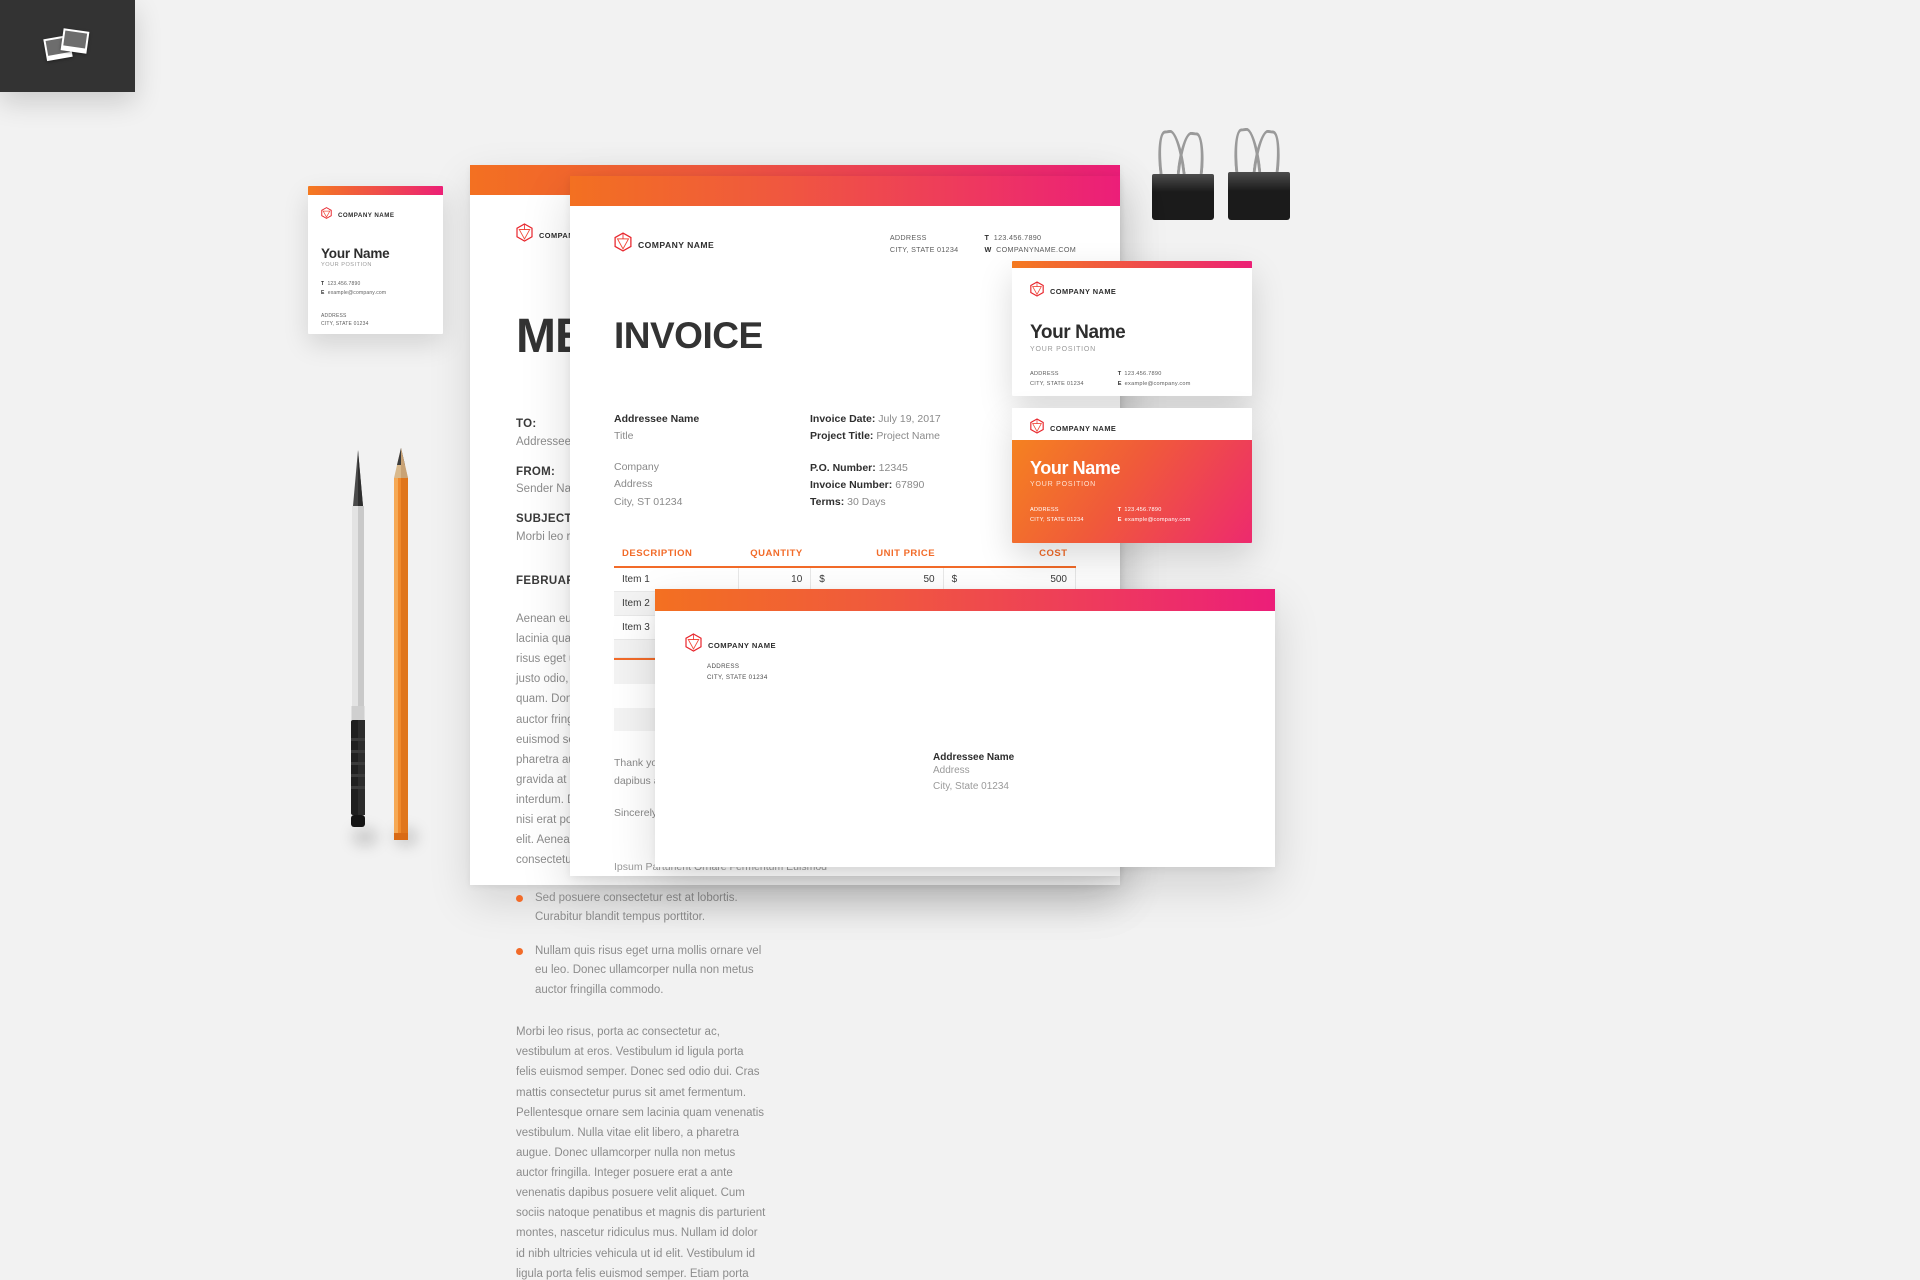  I want to click on project-title-label: Project Title:, so click(842, 436).